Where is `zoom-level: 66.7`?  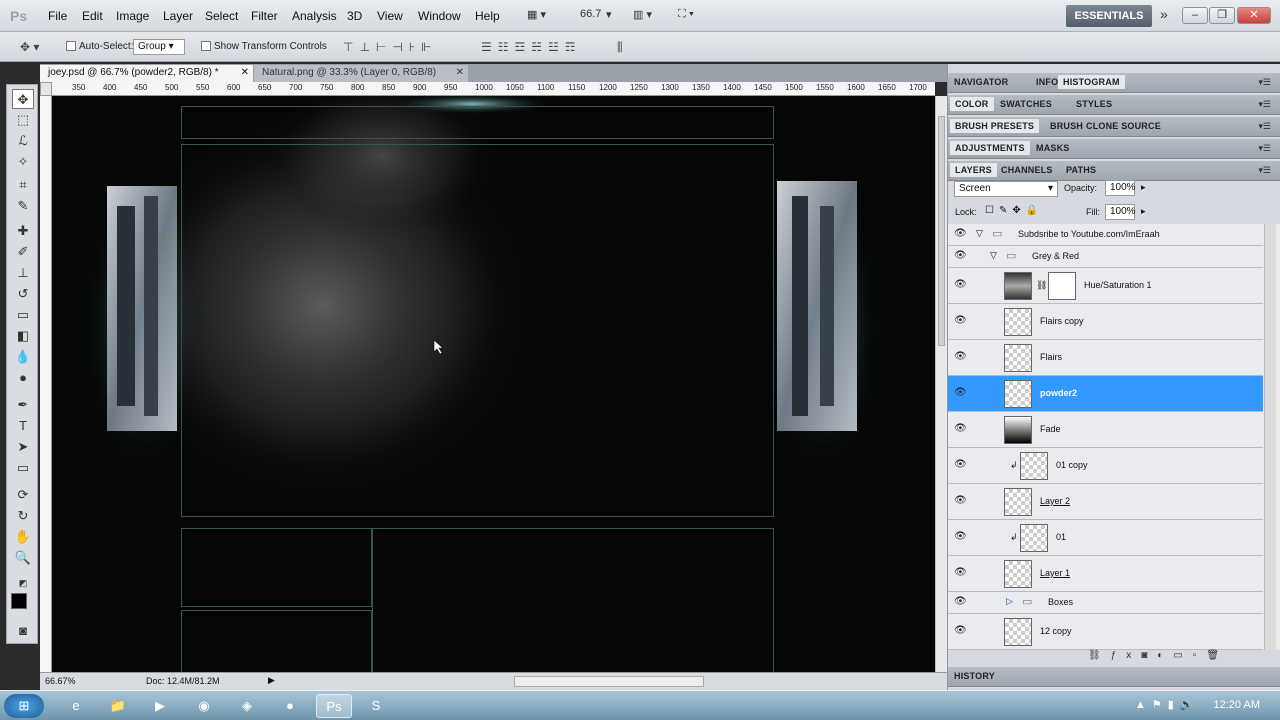
zoom-level: 66.7 is located at coordinates (590, 14).